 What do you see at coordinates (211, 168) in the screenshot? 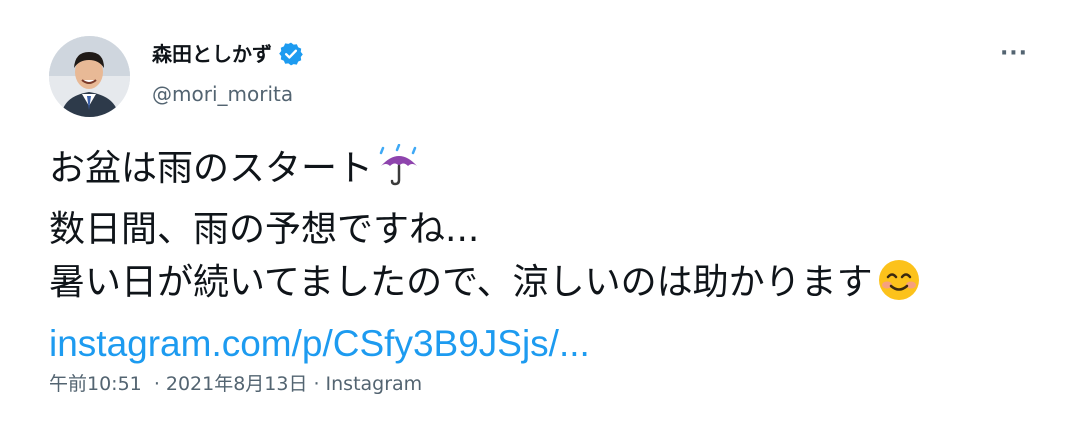
I see `tweet-line-text: お盆は雨のスタート` at bounding box center [211, 168].